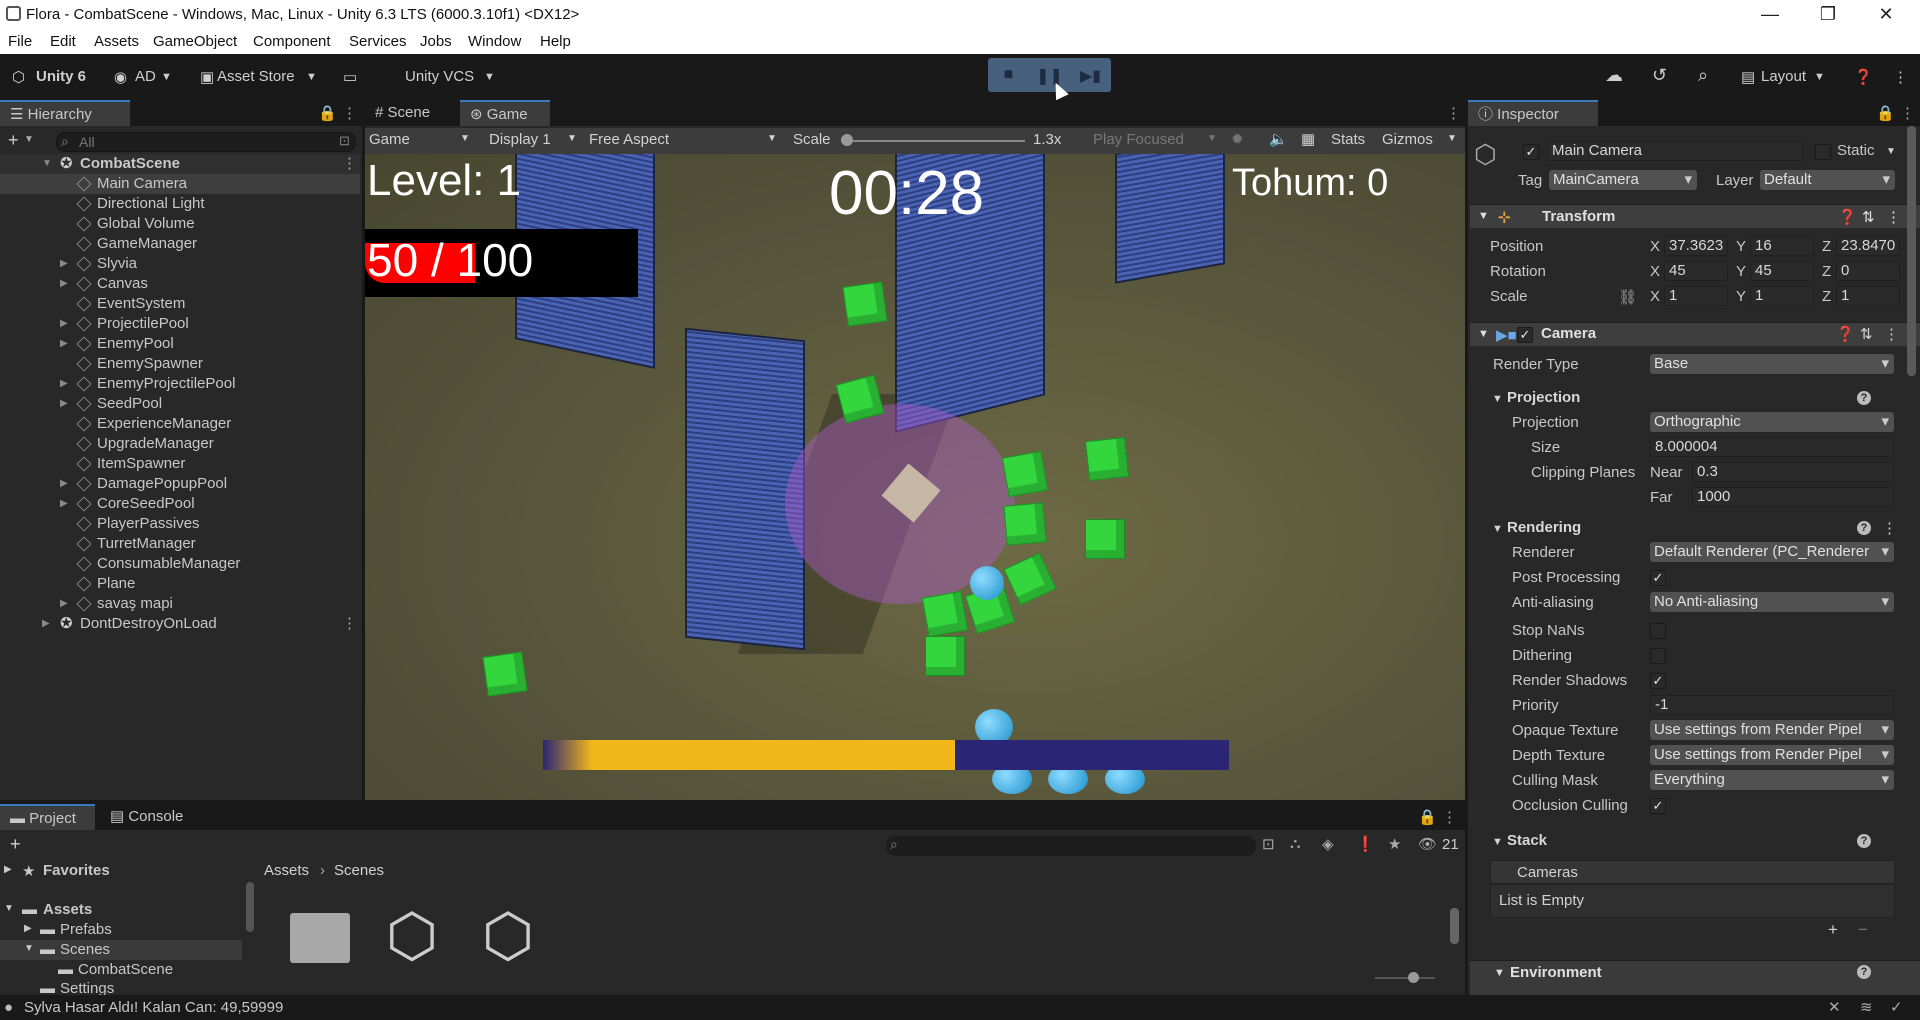  I want to click on layer-dropdown: Default, so click(1827, 180).